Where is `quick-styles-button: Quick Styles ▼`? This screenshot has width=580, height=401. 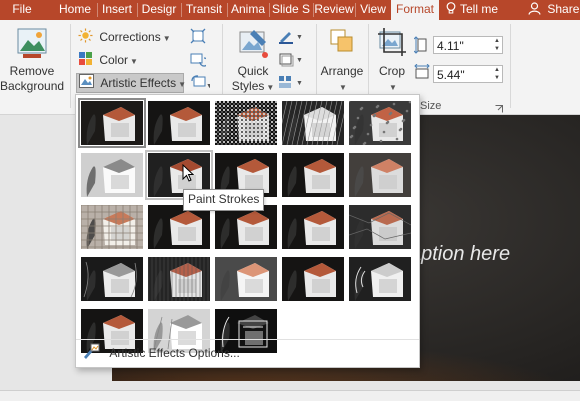 quick-styles-button: Quick Styles ▼ is located at coordinates (253, 60).